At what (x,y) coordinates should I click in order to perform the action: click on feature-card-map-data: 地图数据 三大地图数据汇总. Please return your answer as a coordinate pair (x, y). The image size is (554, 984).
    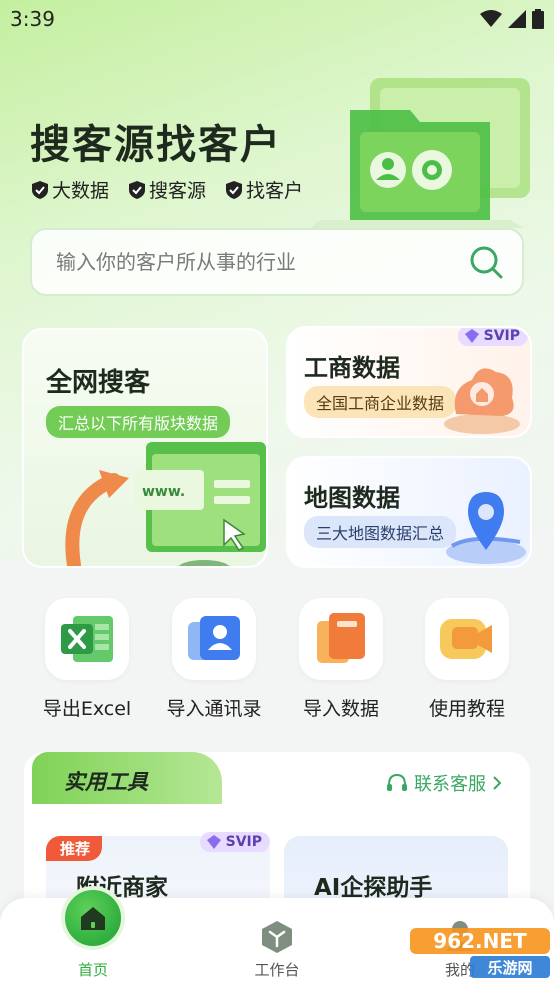
    Looking at the image, I should click on (409, 512).